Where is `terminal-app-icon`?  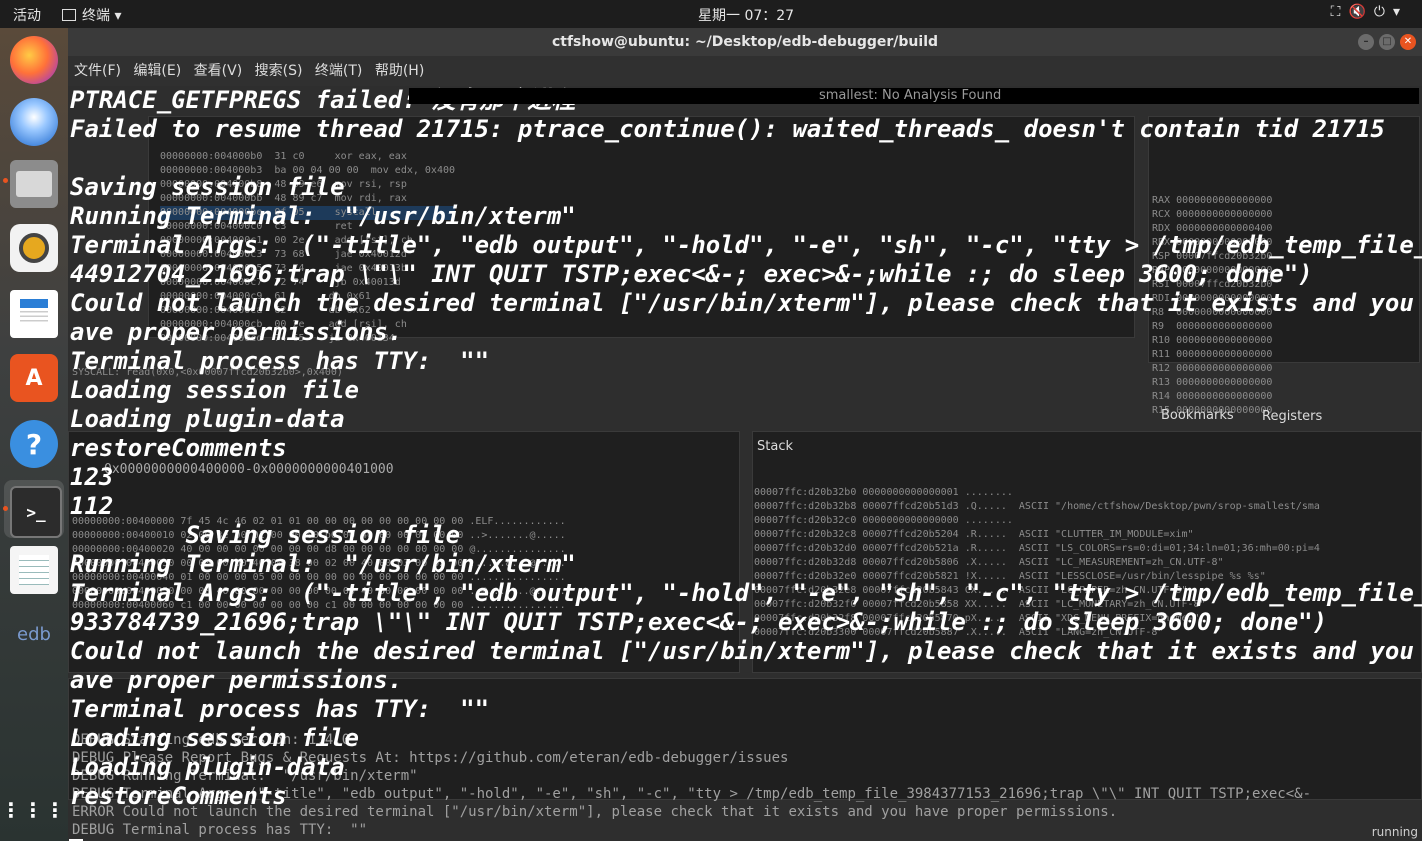 terminal-app-icon is located at coordinates (69, 15).